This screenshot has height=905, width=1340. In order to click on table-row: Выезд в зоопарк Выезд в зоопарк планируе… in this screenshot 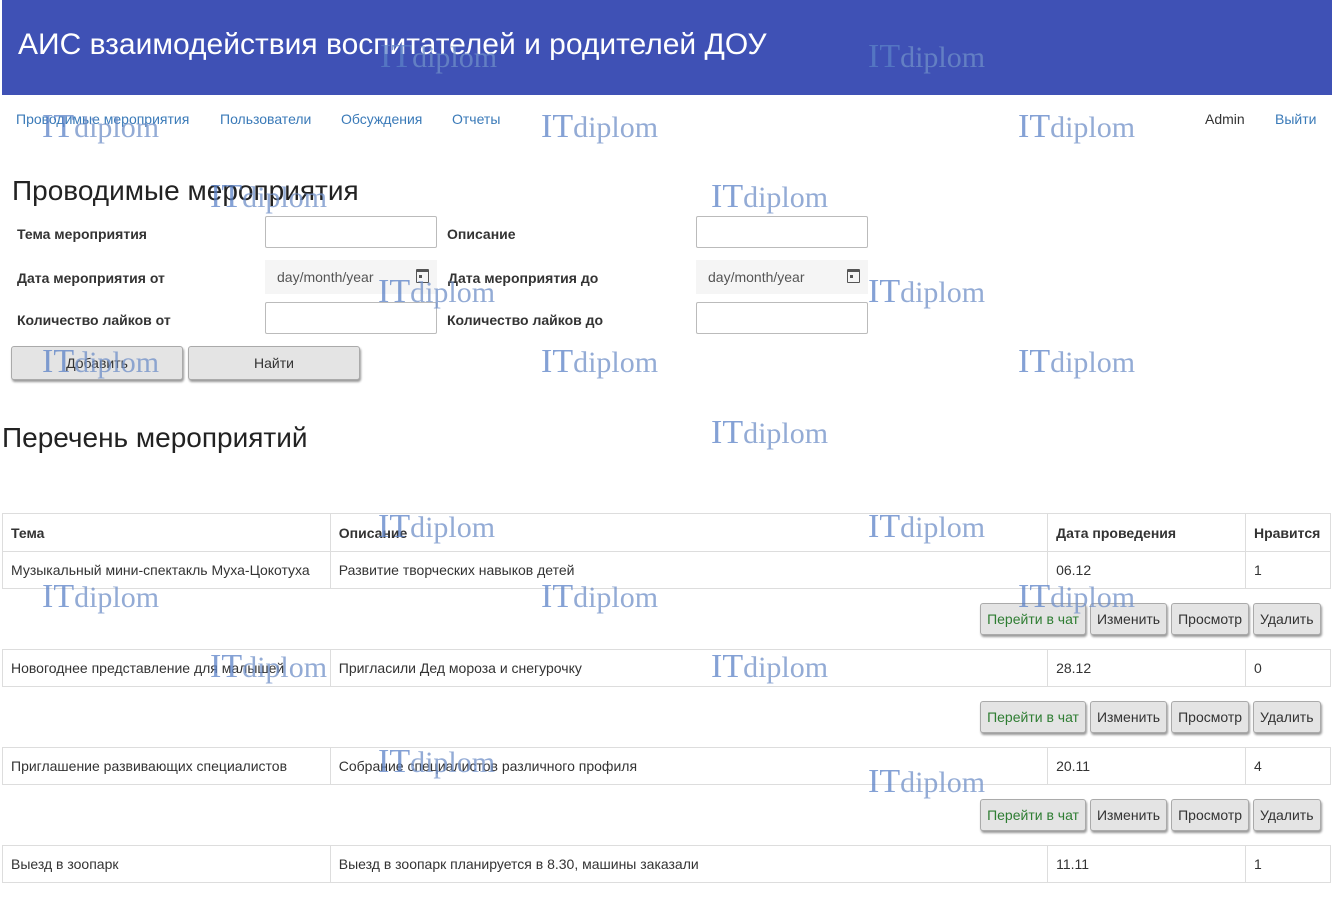, I will do `click(667, 864)`.